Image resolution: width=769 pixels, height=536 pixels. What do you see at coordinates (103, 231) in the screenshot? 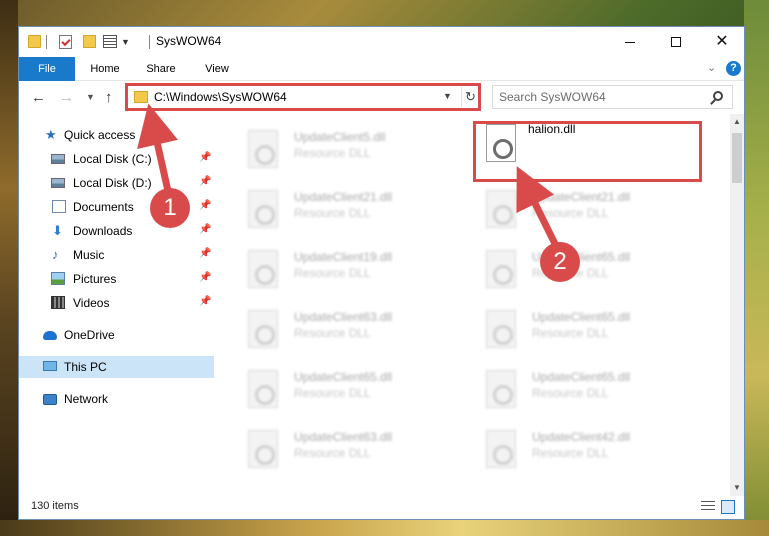
I see `sidebar-item-label: Downloads` at bounding box center [103, 231].